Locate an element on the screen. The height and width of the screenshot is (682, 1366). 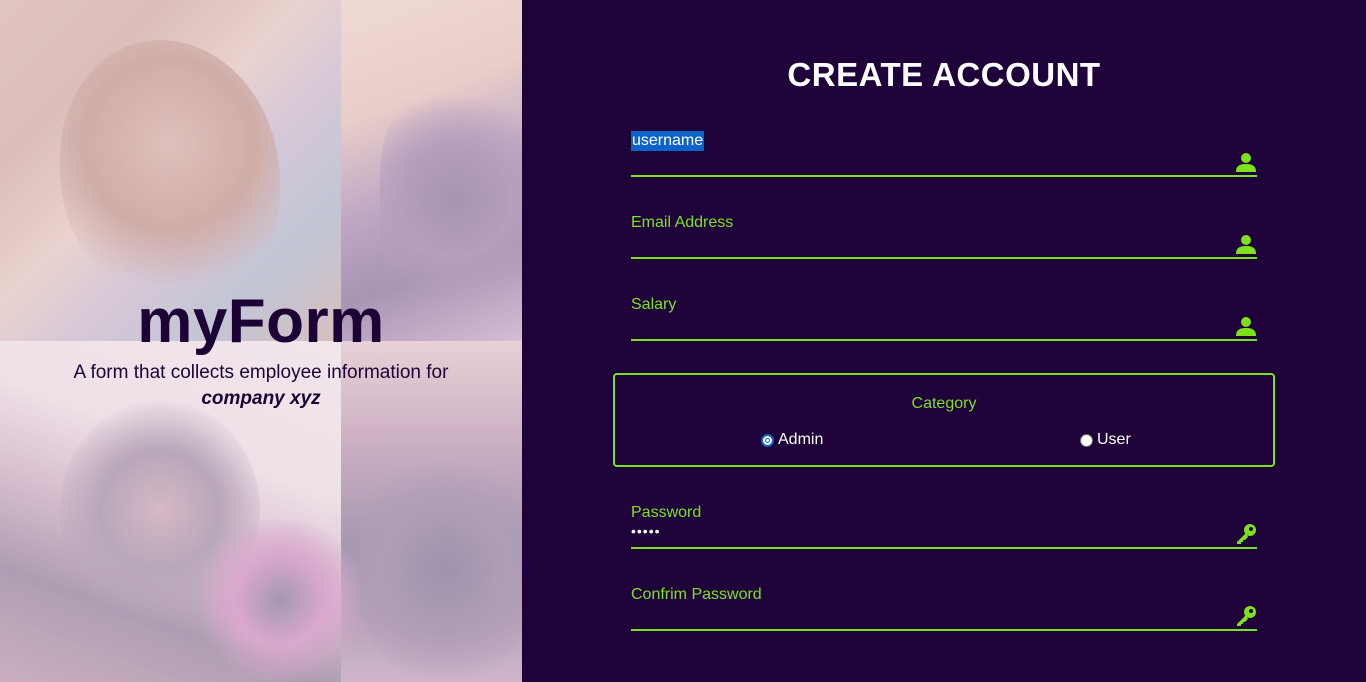
username-field: username is located at coordinates (944, 154).